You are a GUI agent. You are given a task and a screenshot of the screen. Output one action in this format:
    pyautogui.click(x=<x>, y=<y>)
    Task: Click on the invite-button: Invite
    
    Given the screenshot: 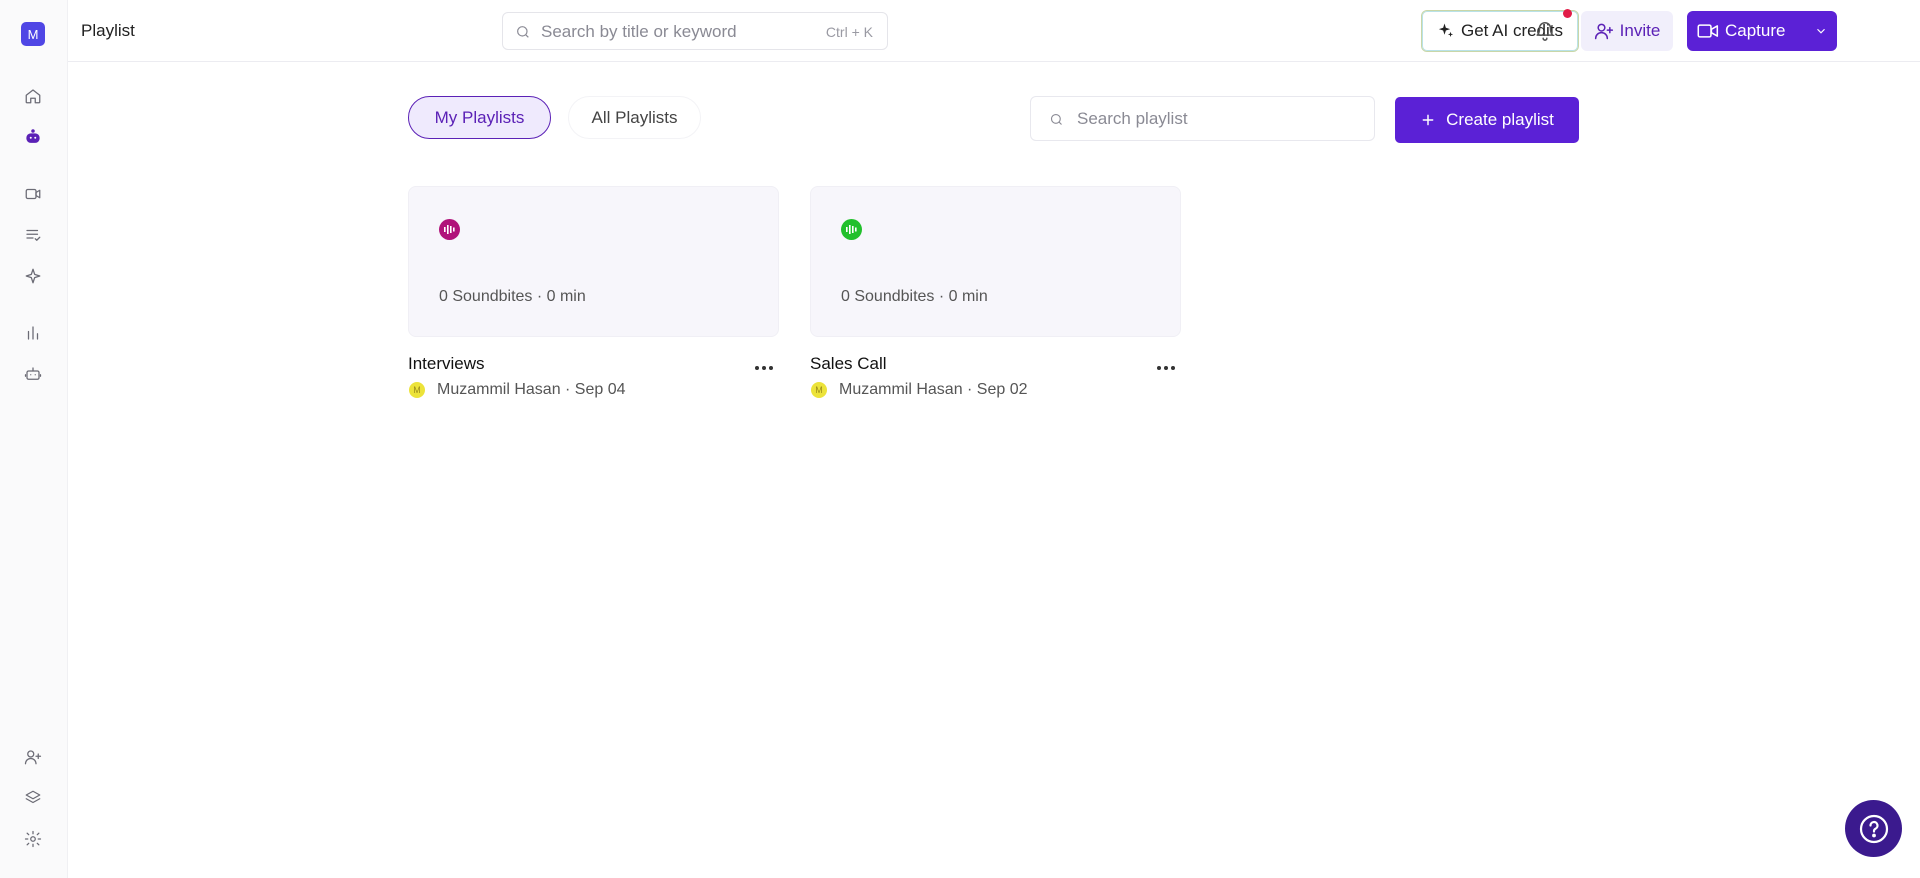 What is the action you would take?
    pyautogui.click(x=1627, y=31)
    